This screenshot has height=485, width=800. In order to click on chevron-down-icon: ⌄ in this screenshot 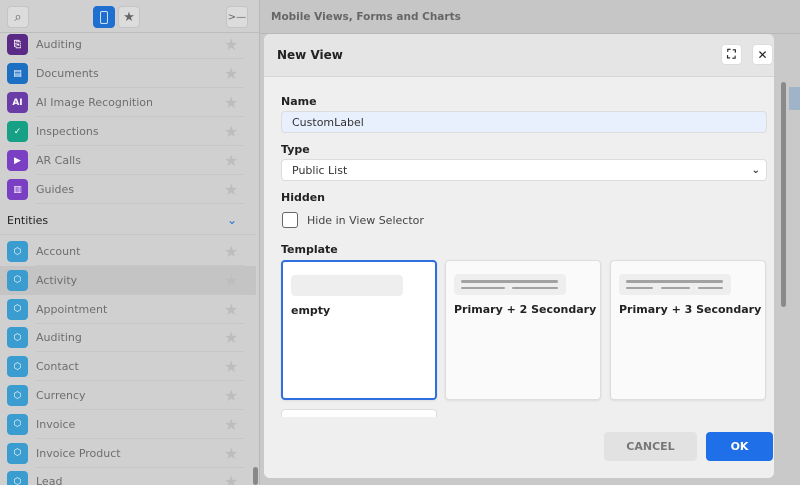, I will do `click(232, 220)`.